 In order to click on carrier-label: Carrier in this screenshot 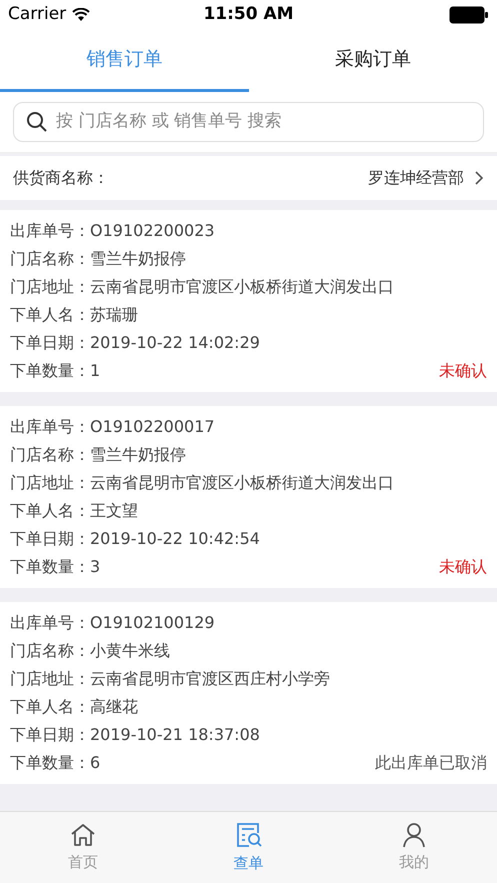, I will do `click(37, 14)`.